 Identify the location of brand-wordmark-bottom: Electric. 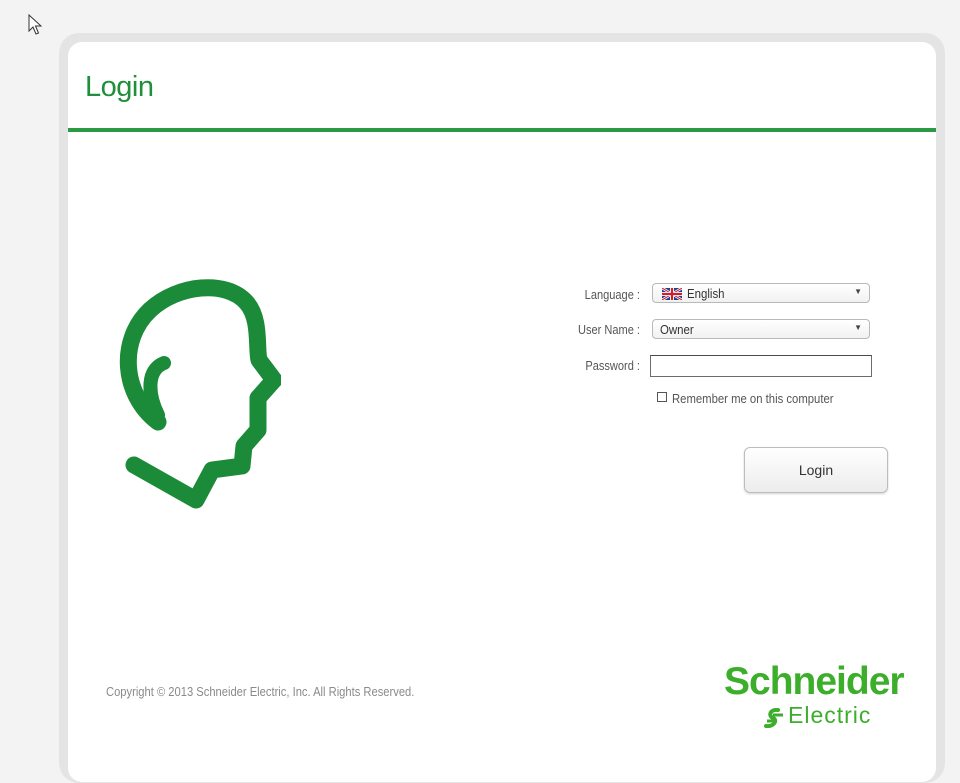
(830, 715).